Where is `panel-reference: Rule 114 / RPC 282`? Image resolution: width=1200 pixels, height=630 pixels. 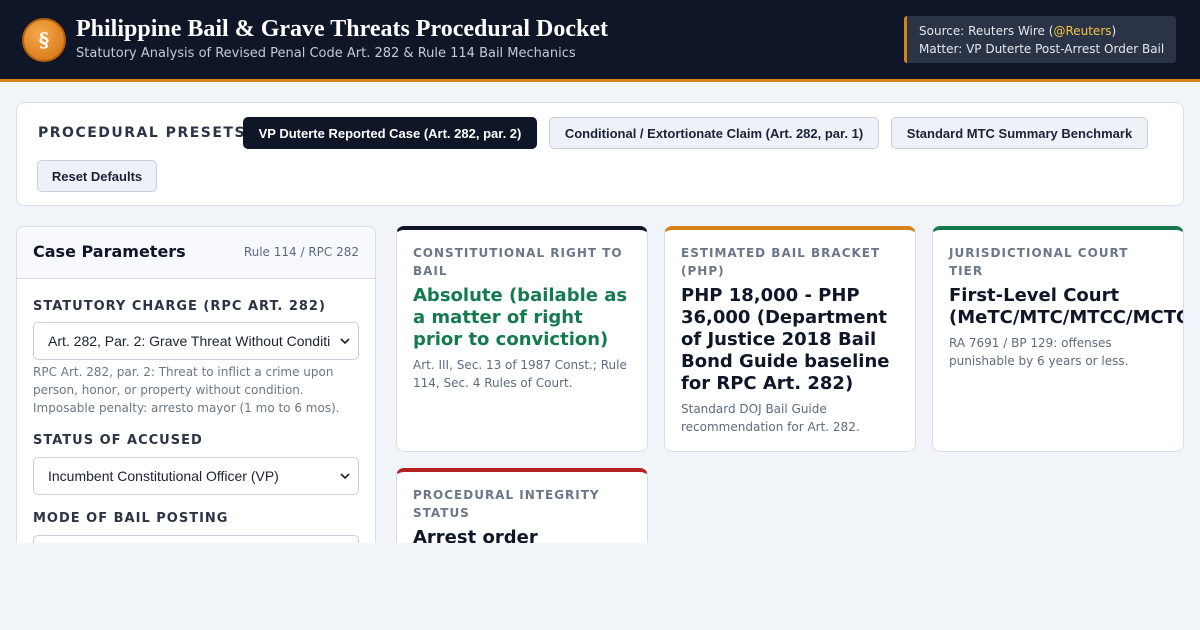 panel-reference: Rule 114 / RPC 282 is located at coordinates (301, 252).